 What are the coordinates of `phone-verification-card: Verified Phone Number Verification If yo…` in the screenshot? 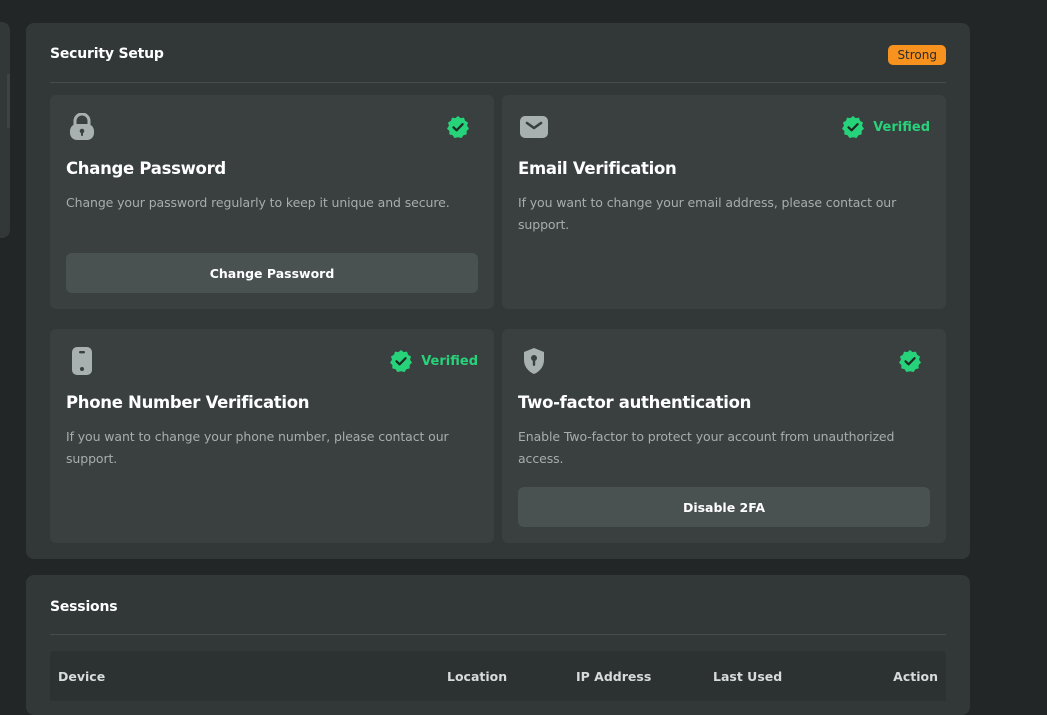 It's located at (272, 436).